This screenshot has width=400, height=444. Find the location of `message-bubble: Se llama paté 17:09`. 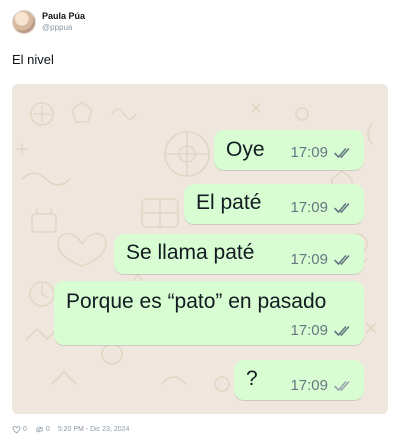

message-bubble: Se llama paté 17:09 is located at coordinates (239, 254).